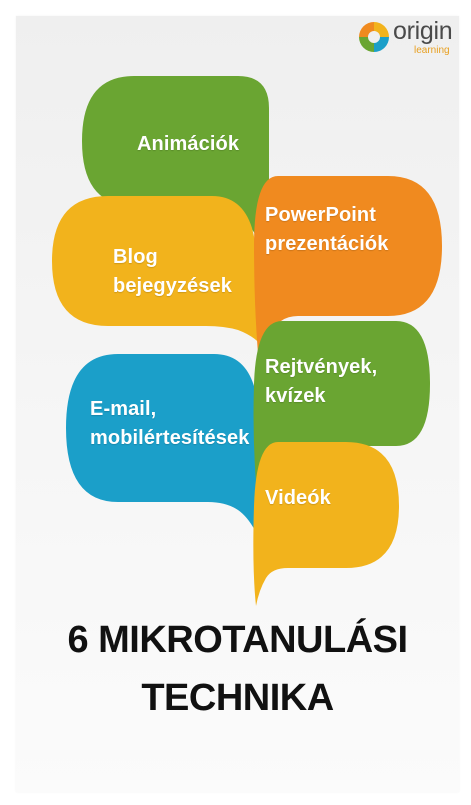 The image size is (471, 805). Describe the element at coordinates (327, 244) in the screenshot. I see `label-powerpoint-line2: prezentációk` at that location.